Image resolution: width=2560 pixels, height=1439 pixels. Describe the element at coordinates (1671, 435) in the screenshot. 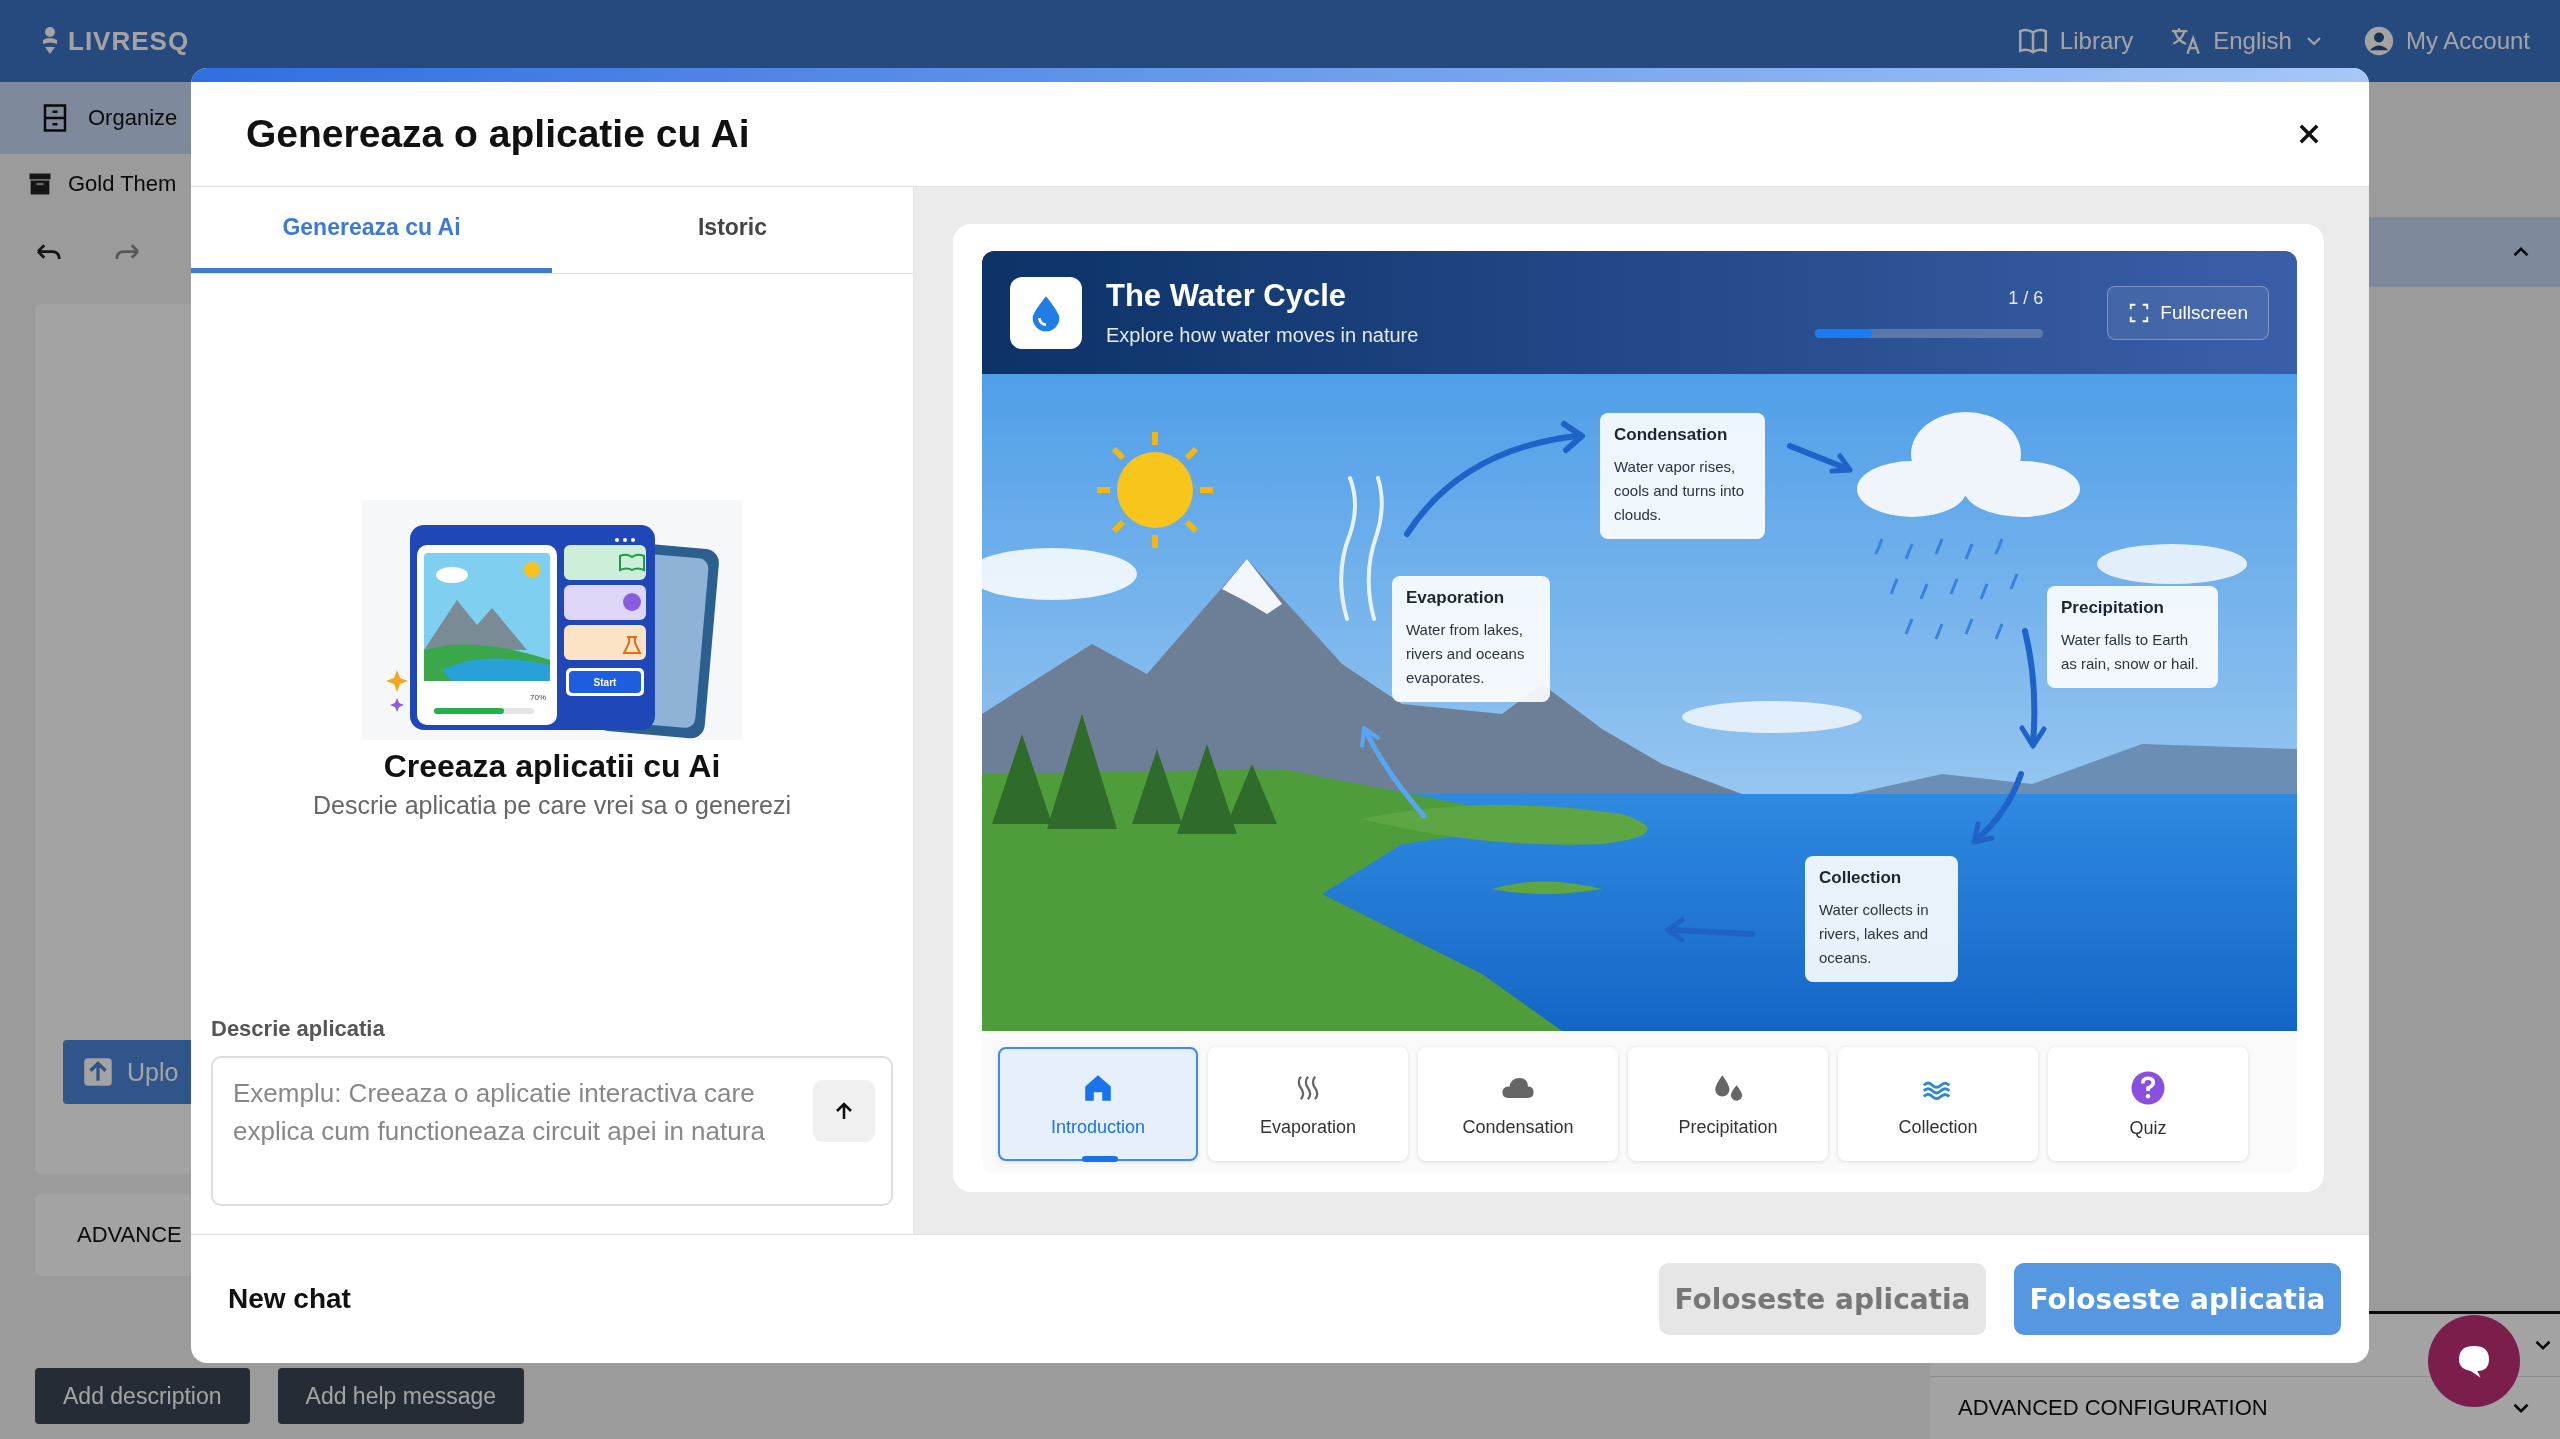

I see `info-card-title: Condensation` at that location.